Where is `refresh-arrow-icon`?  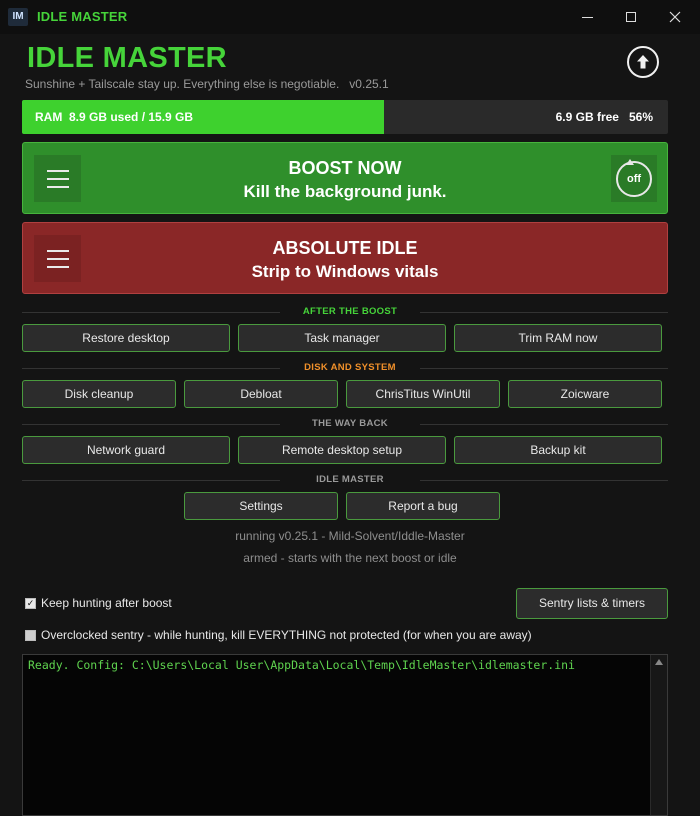 refresh-arrow-icon is located at coordinates (630, 161).